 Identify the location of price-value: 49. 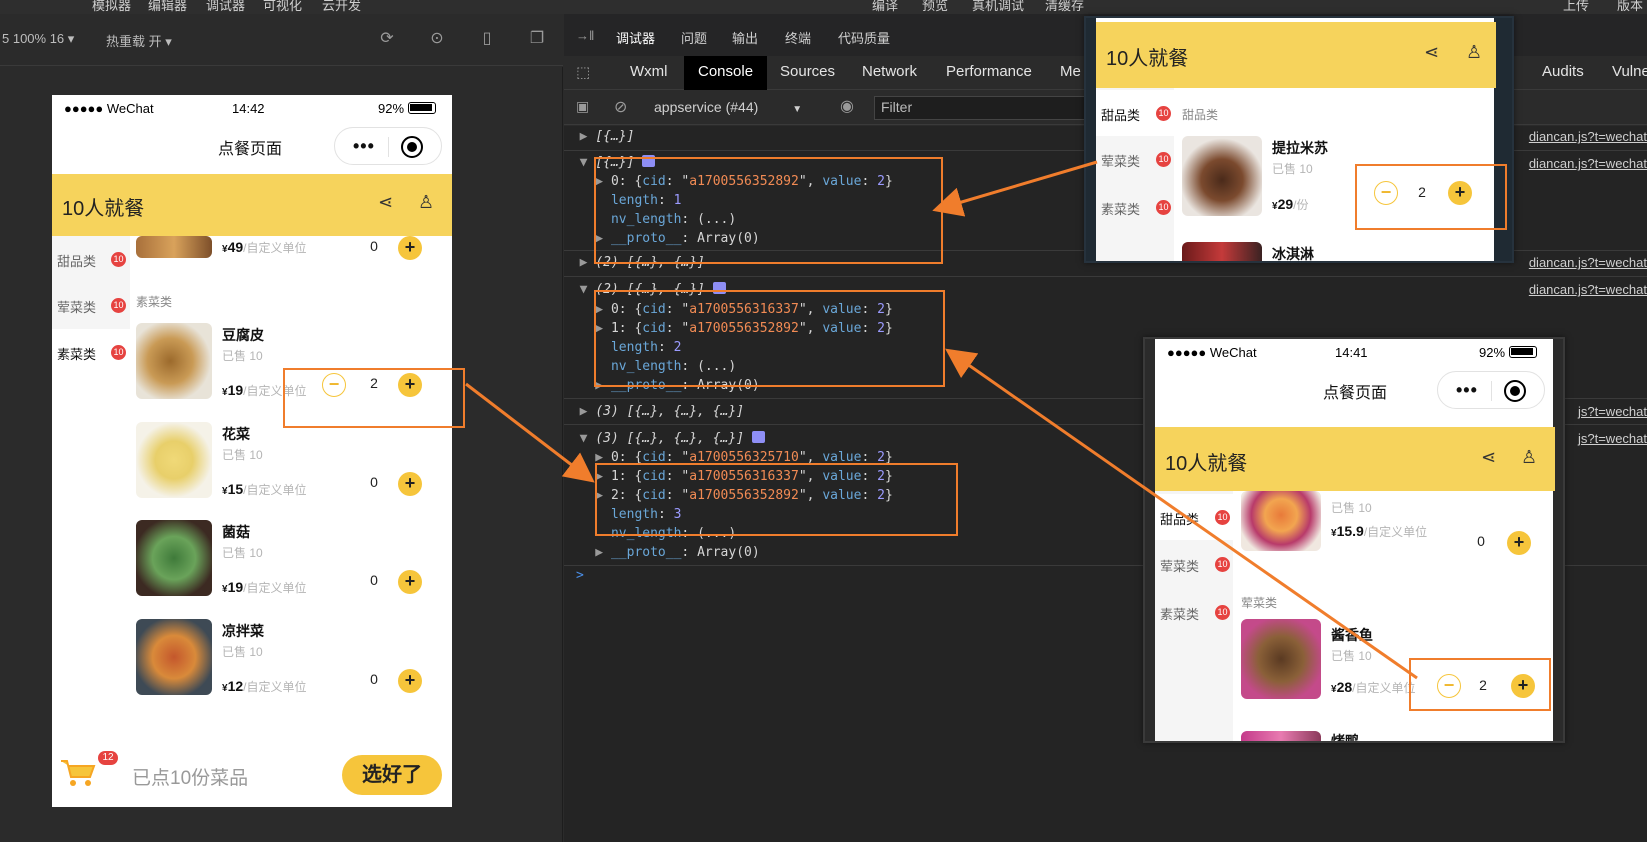
(235, 247).